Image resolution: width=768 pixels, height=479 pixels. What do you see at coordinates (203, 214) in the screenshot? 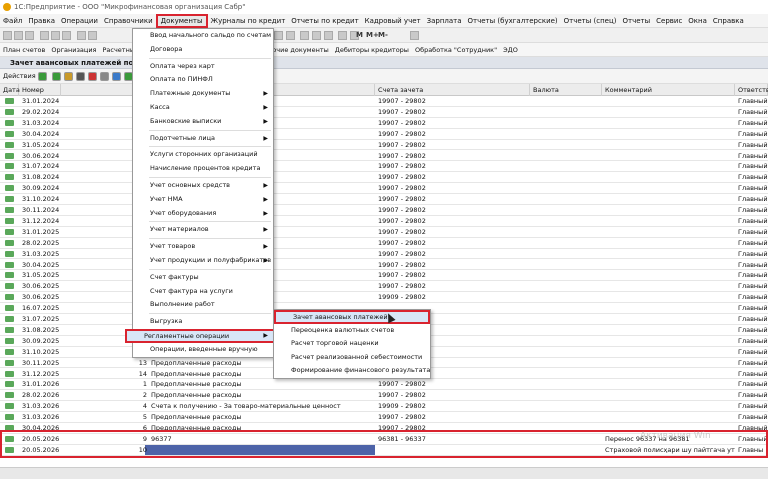
I see `menu-item-12: Учет оборудования ▶` at bounding box center [203, 214].